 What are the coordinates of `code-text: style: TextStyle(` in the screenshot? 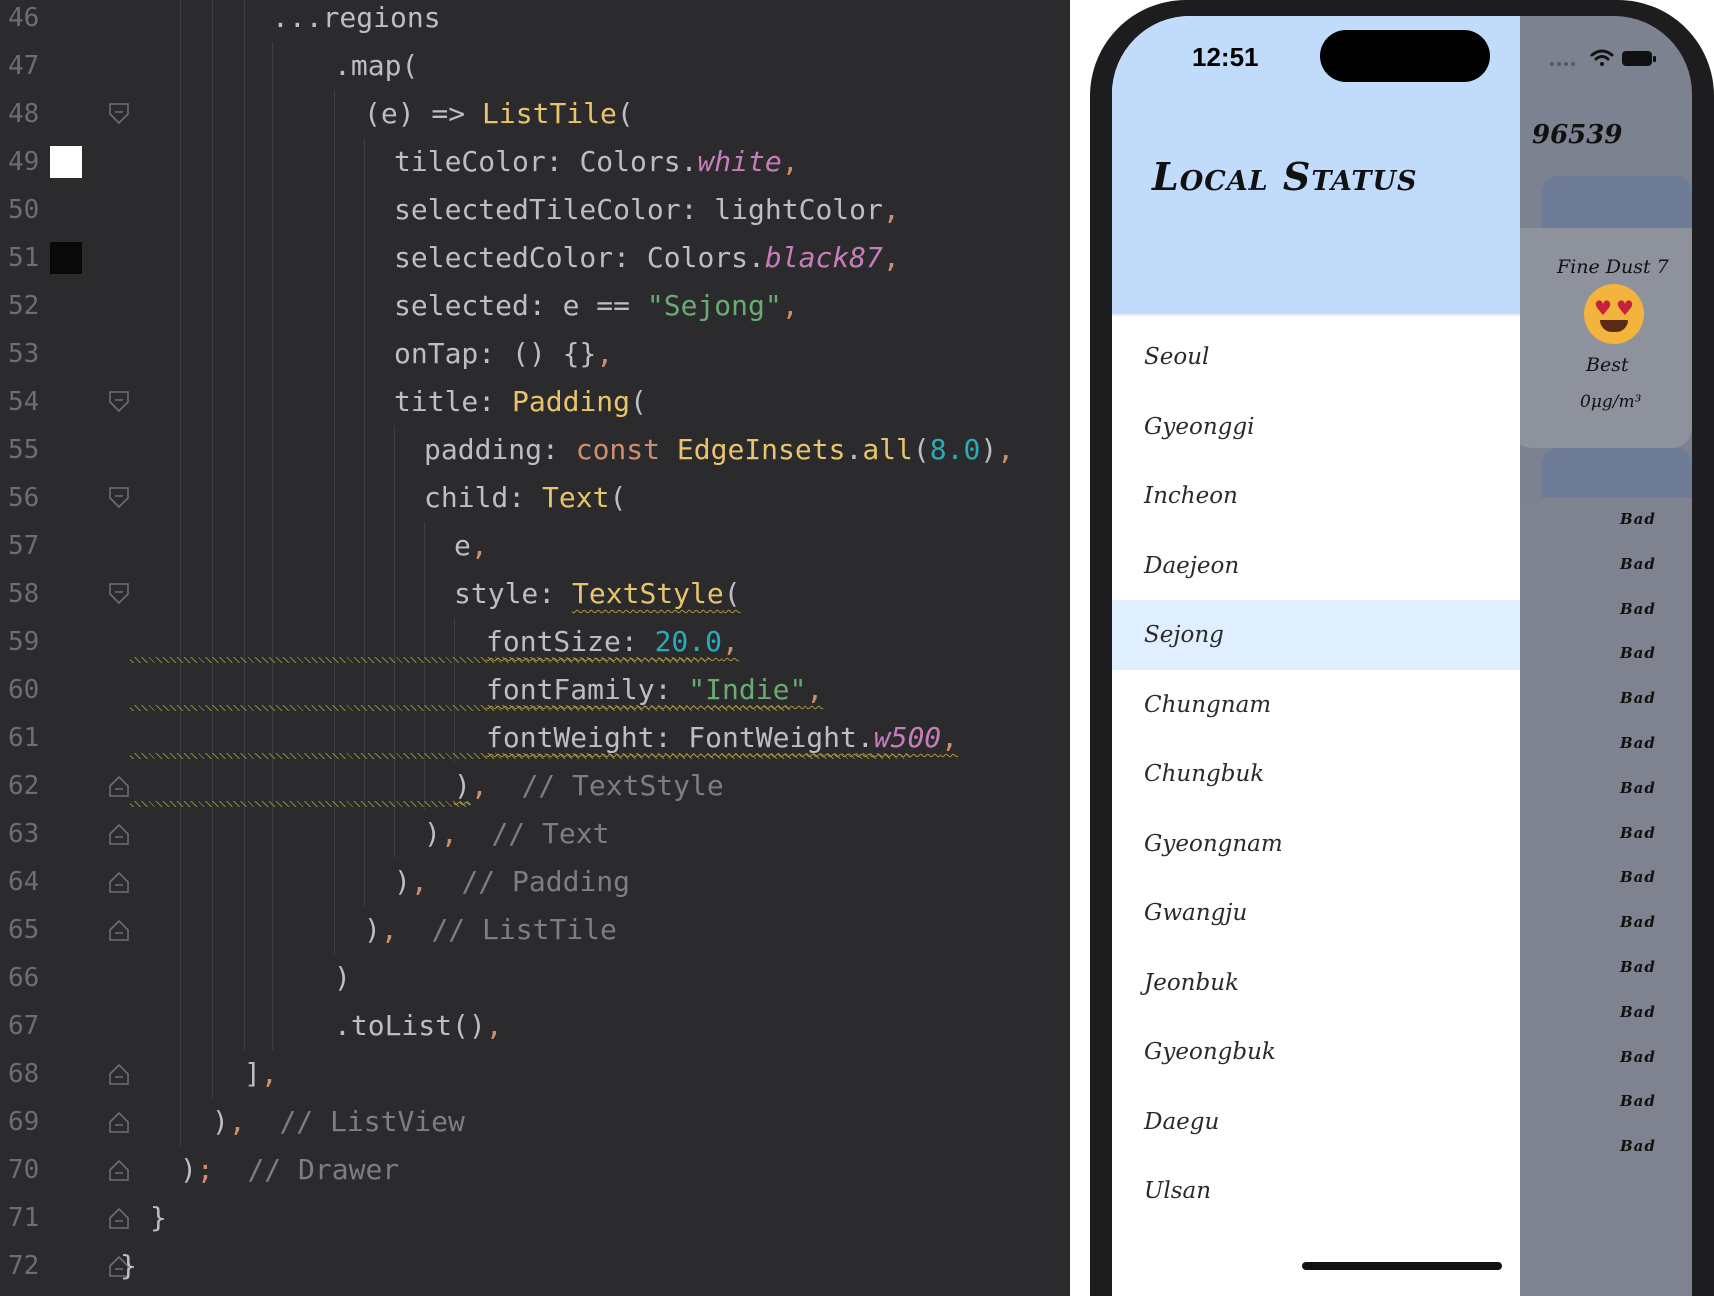 It's located at (597, 594).